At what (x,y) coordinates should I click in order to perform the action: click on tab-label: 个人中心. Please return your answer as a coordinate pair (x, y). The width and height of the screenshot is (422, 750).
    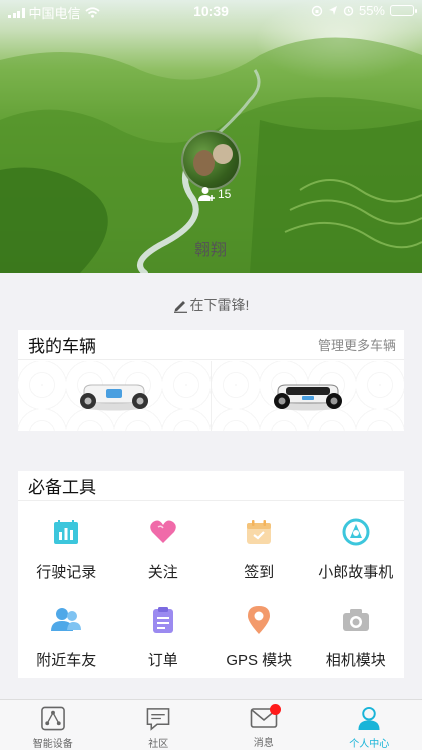
    Looking at the image, I should click on (369, 744).